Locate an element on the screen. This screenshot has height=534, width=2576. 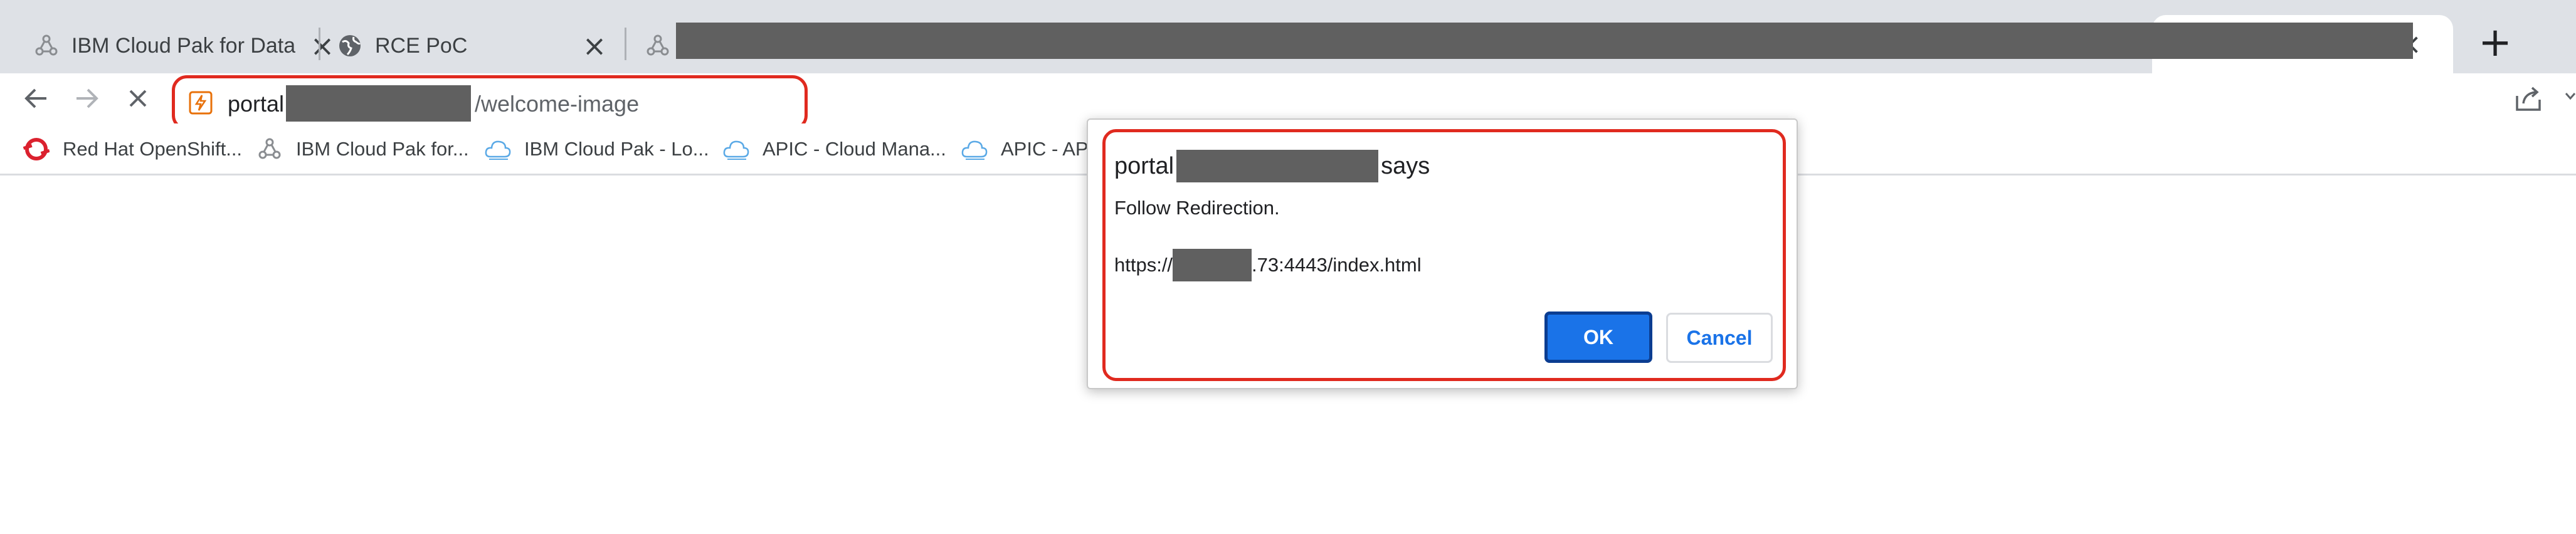
dialog-url-prefix: https:// is located at coordinates (1143, 265).